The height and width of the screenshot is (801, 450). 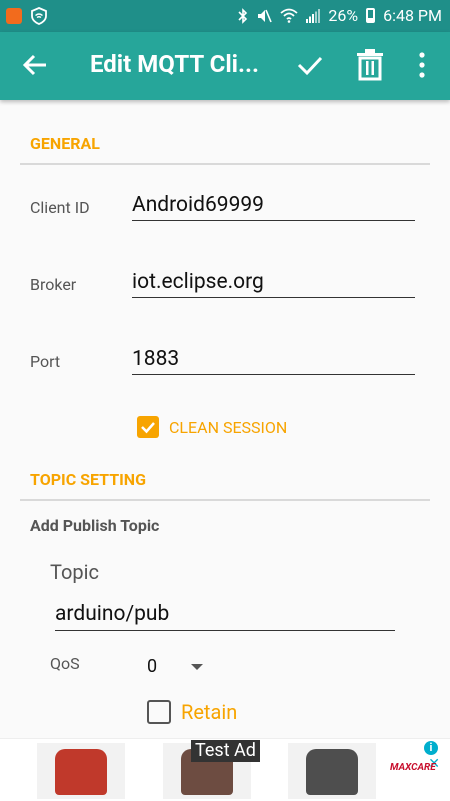 I want to click on broker-label: Broker, so click(x=53, y=284).